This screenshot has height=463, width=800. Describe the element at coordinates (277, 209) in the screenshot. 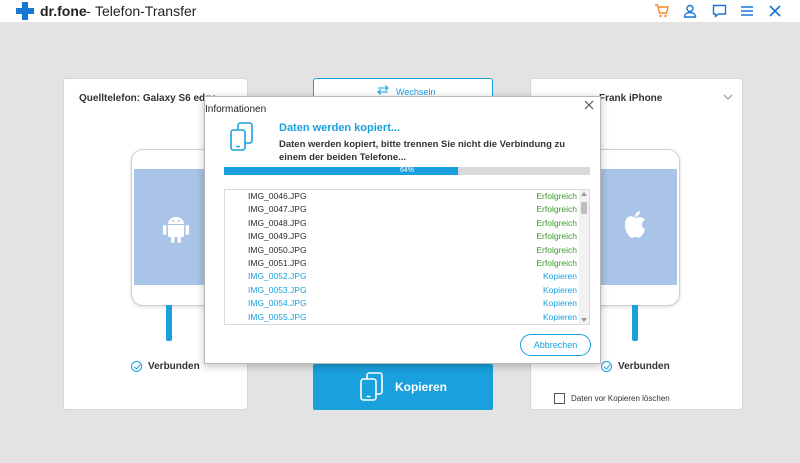

I see `file-name: IMG_0047.JPG` at that location.